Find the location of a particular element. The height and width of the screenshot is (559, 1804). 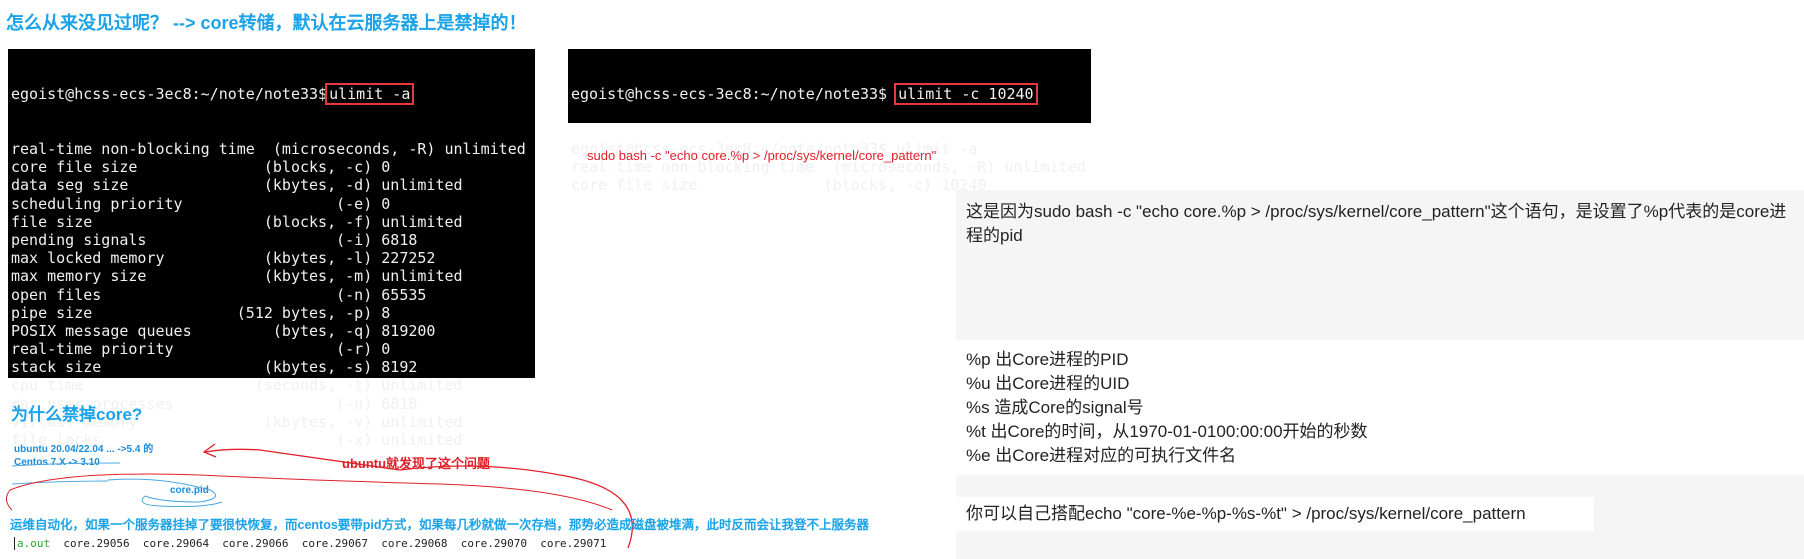

terminal-output-line: cpu time (seconds, -t) unlimited is located at coordinates (237, 385).